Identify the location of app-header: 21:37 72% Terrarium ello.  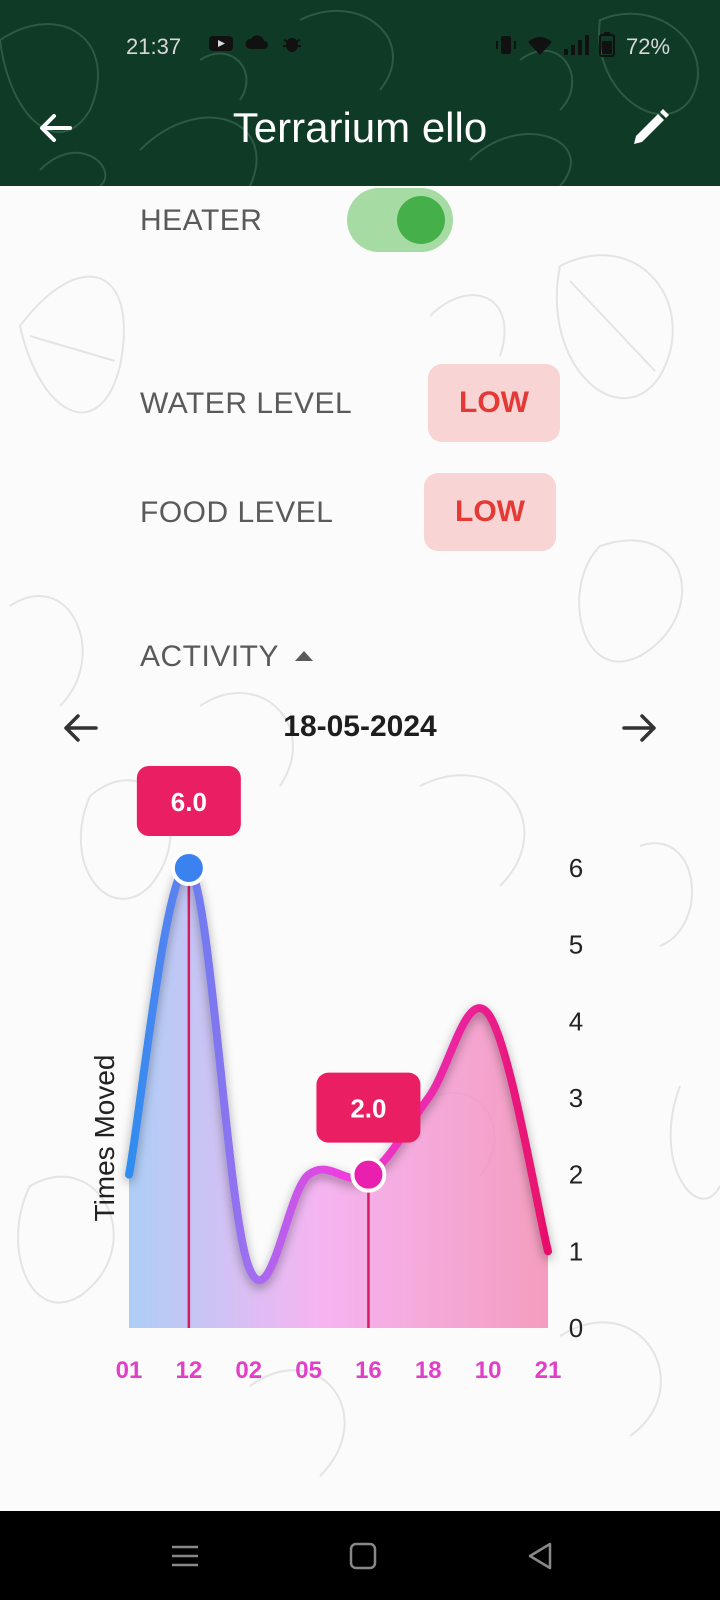
(360, 93).